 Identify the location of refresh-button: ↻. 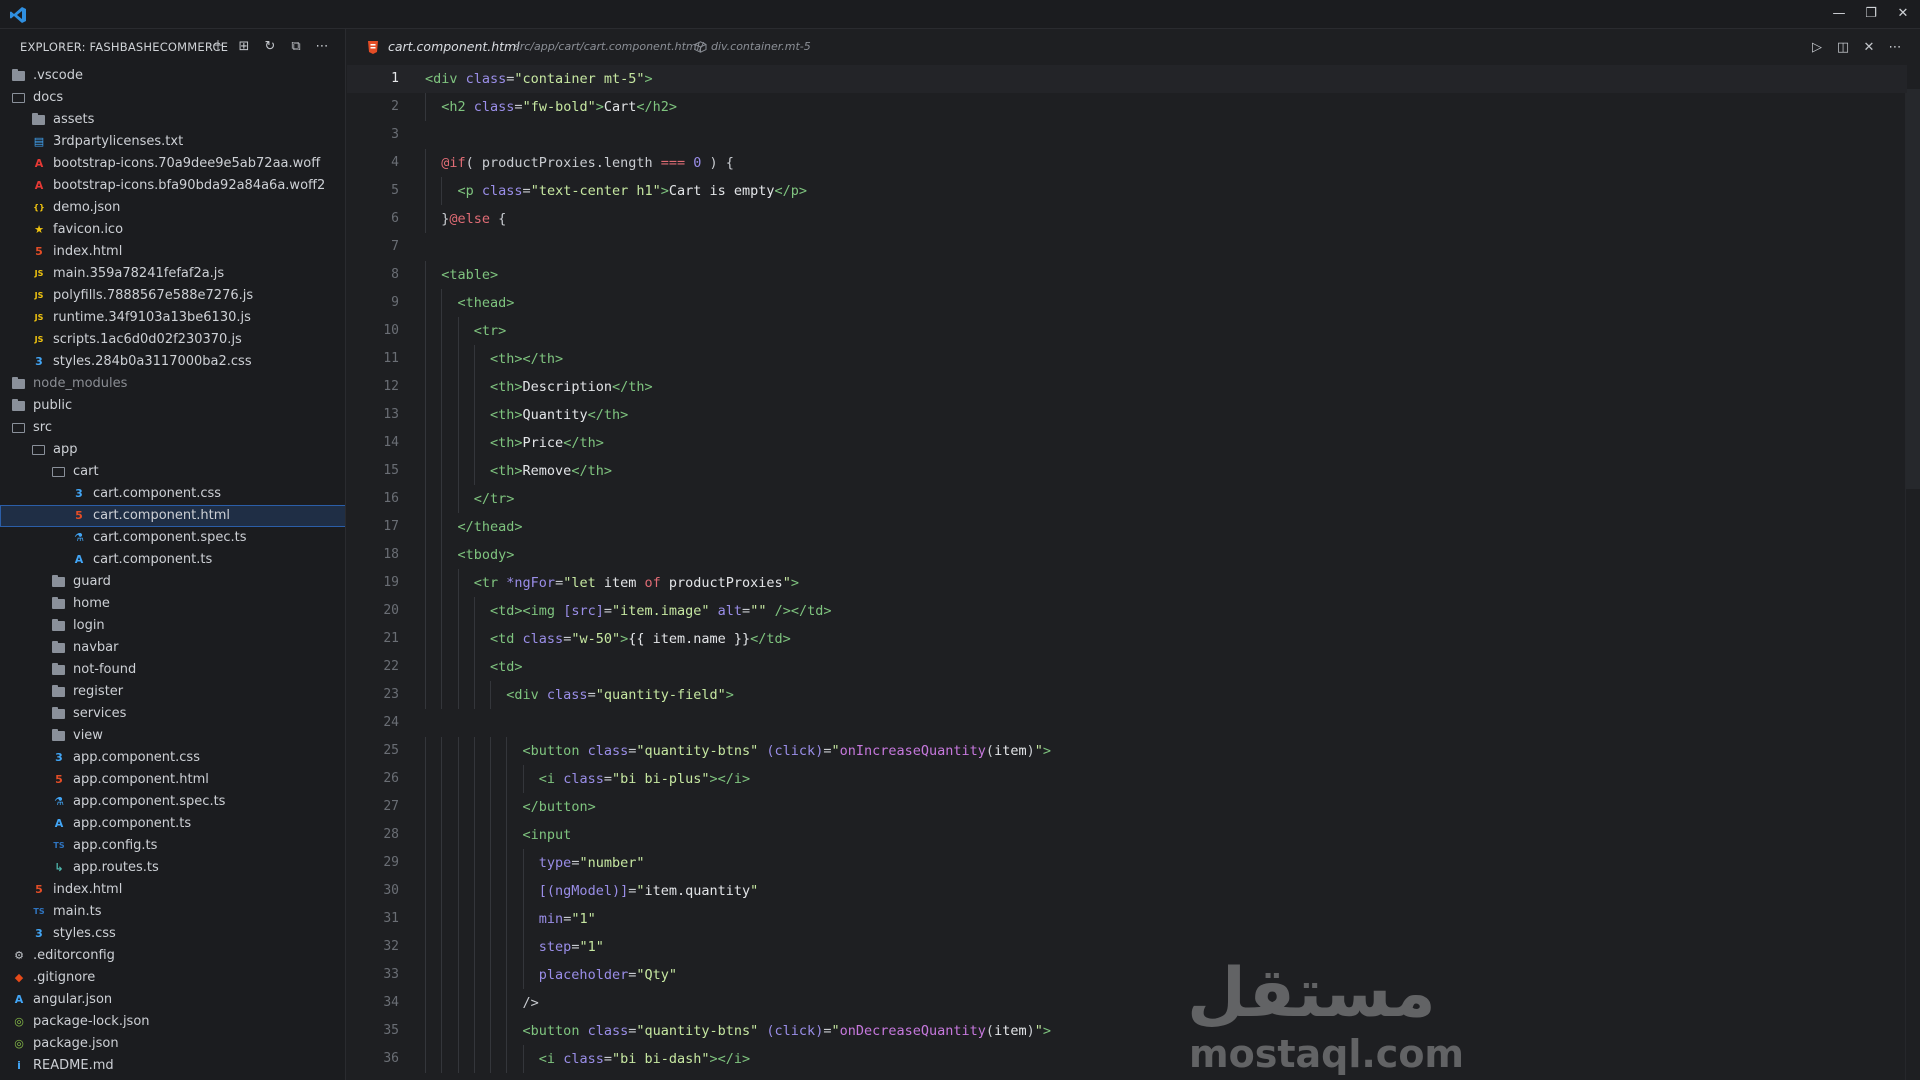
(270, 47).